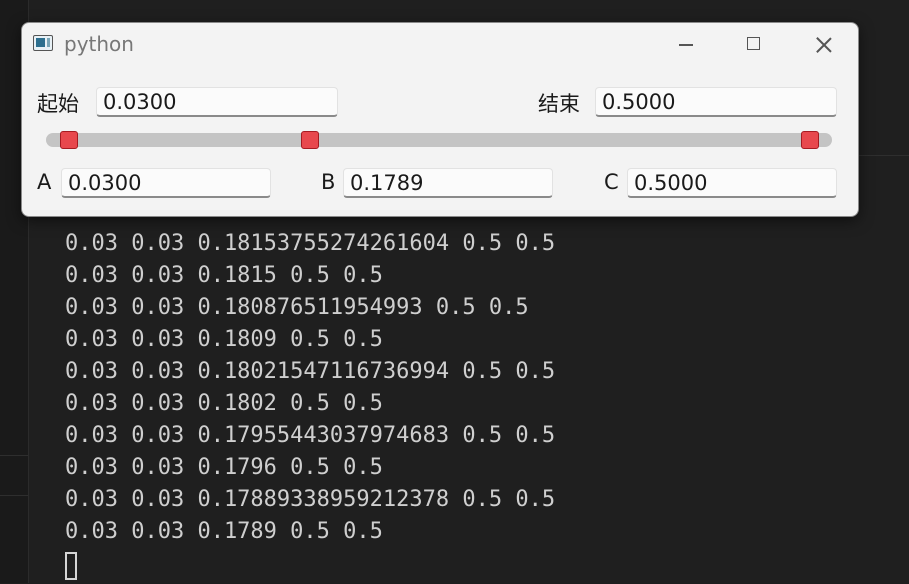  What do you see at coordinates (224, 275) in the screenshot?
I see `terminal-line: 0.03 0.03 0.1815 0.5 0.5` at bounding box center [224, 275].